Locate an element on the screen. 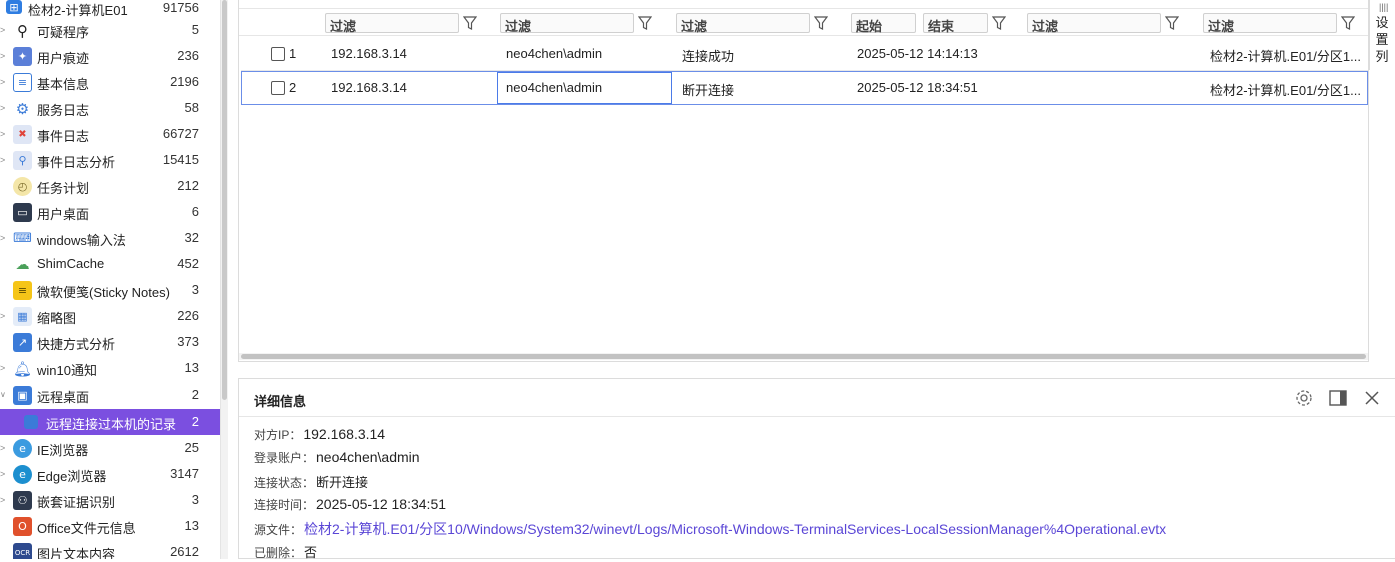  tree-item-scheduled-tasks: ◴ 任务计划 212 is located at coordinates (110, 186).